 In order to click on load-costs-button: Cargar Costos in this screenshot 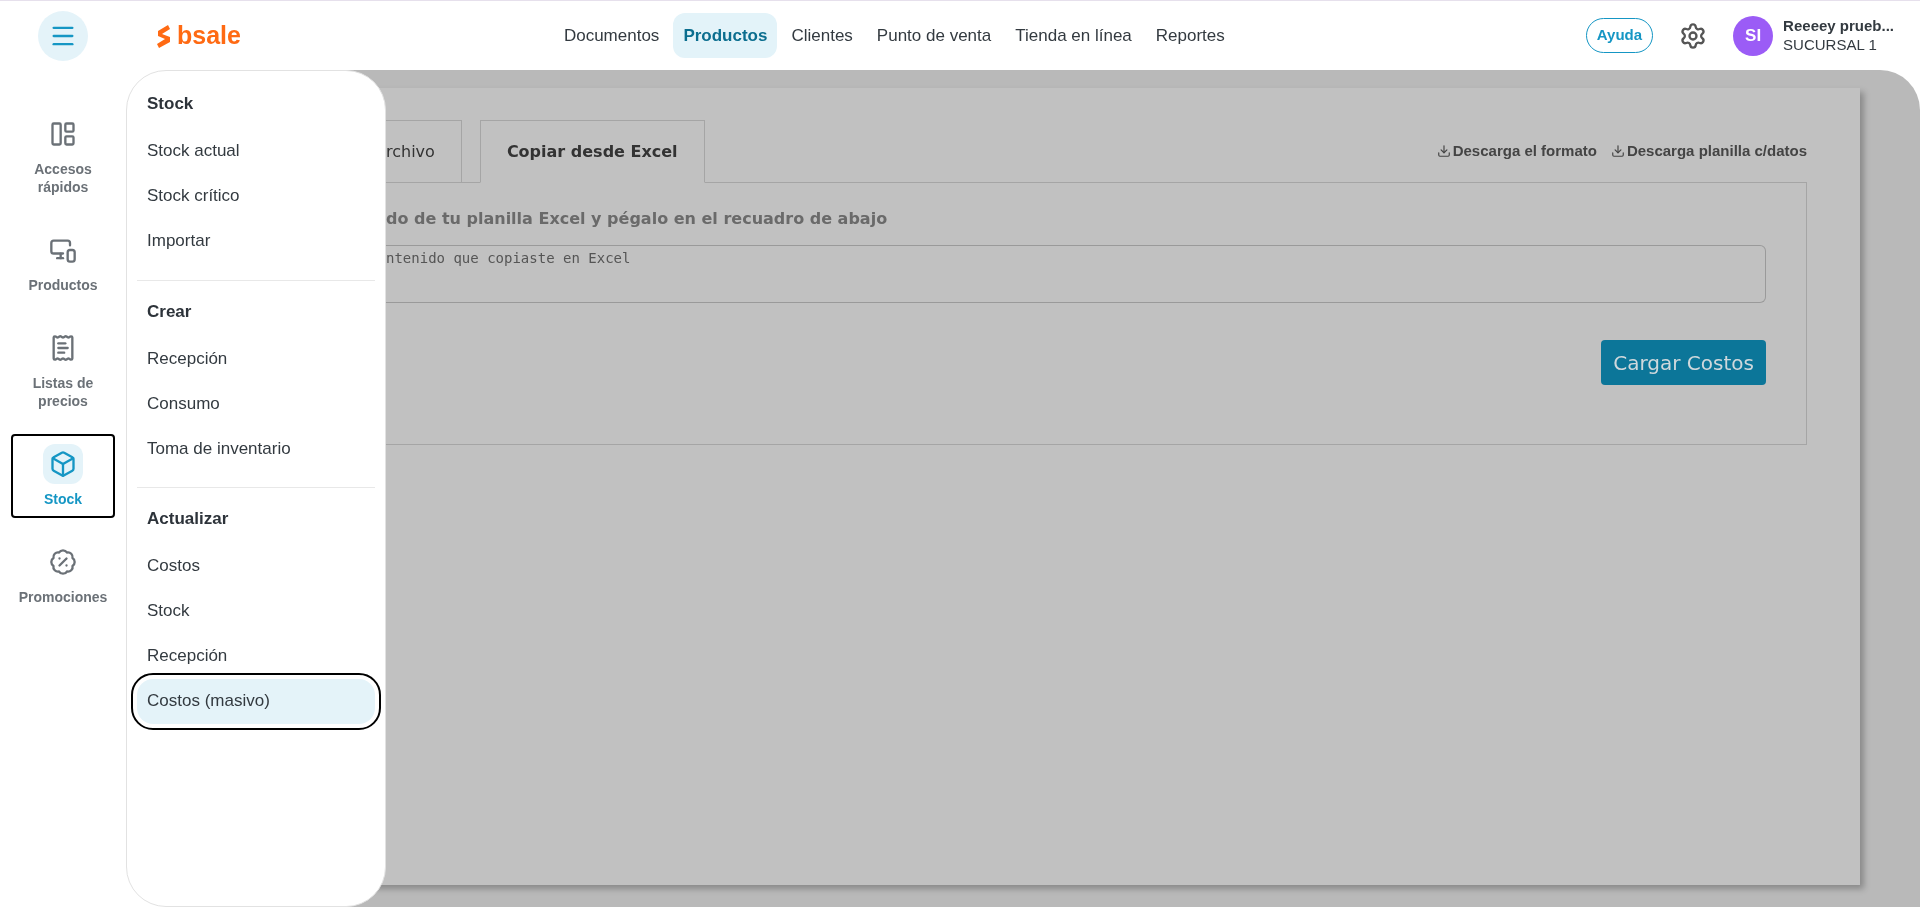, I will do `click(1683, 362)`.